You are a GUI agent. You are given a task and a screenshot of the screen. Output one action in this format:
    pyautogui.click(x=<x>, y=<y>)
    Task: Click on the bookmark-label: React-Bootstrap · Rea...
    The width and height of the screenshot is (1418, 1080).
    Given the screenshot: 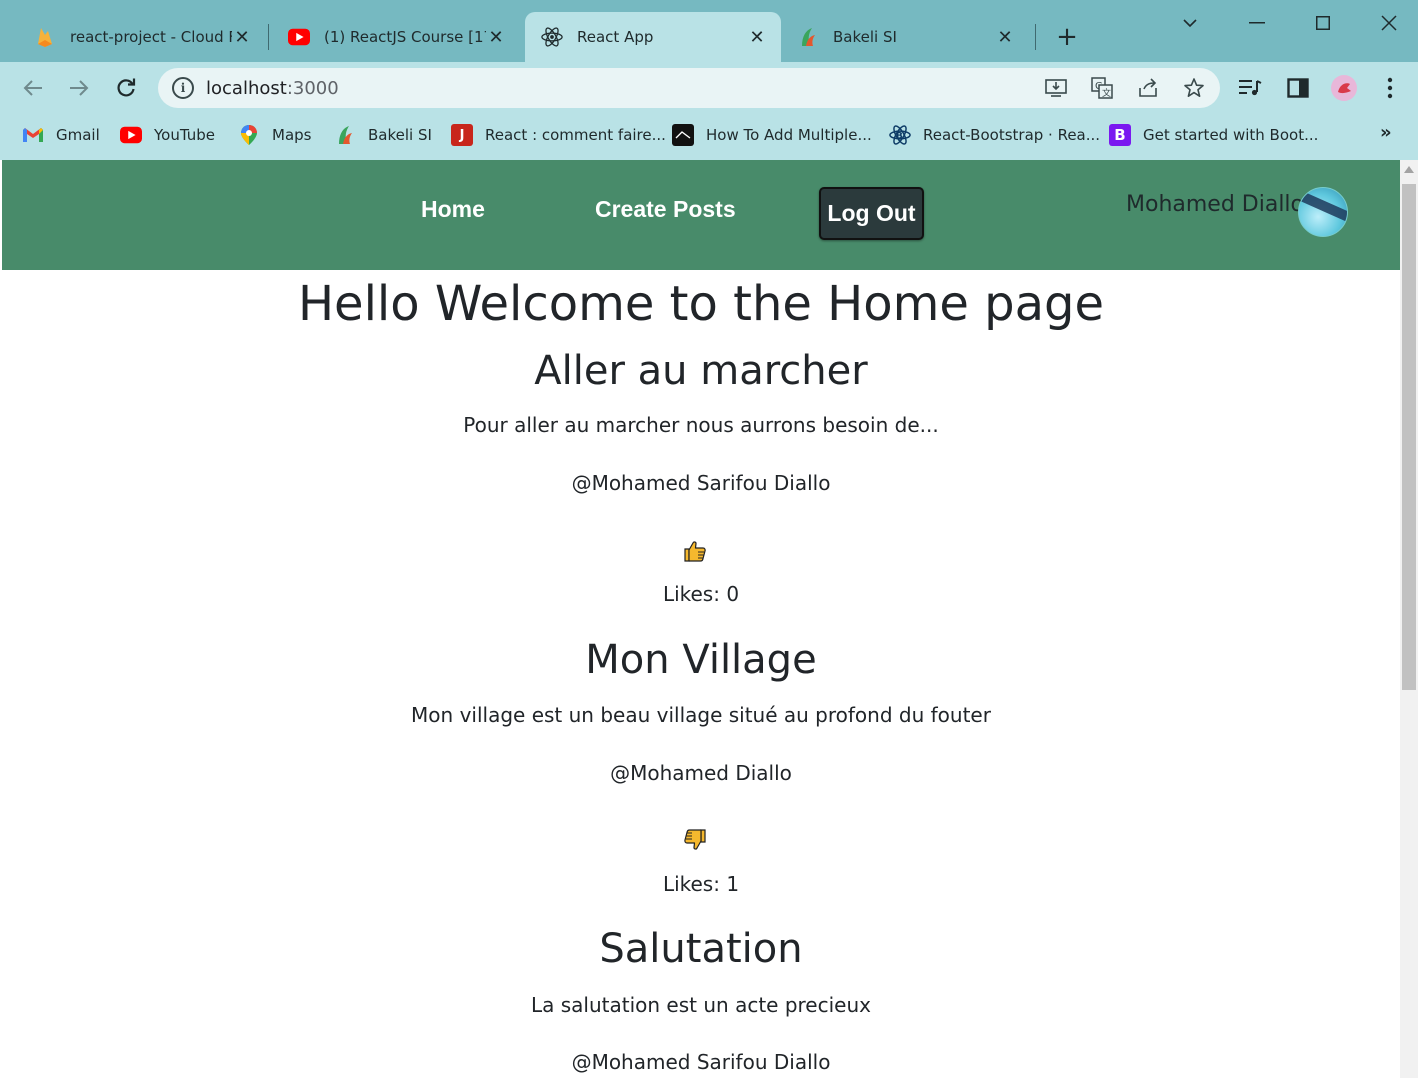 What is the action you would take?
    pyautogui.click(x=1012, y=135)
    